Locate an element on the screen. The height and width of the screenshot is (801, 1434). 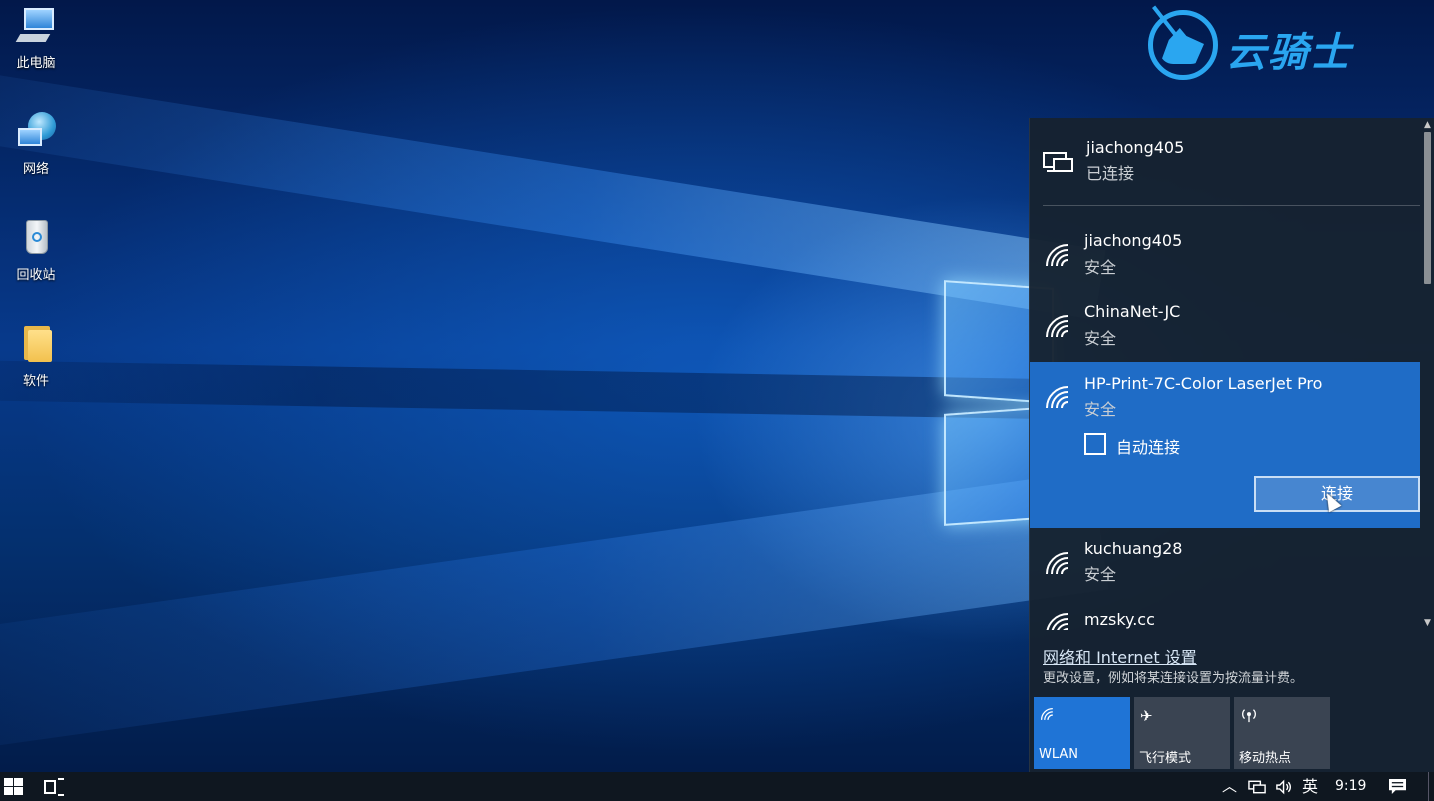
taskbar: ︿ 英 9:19 is located at coordinates (717, 786).